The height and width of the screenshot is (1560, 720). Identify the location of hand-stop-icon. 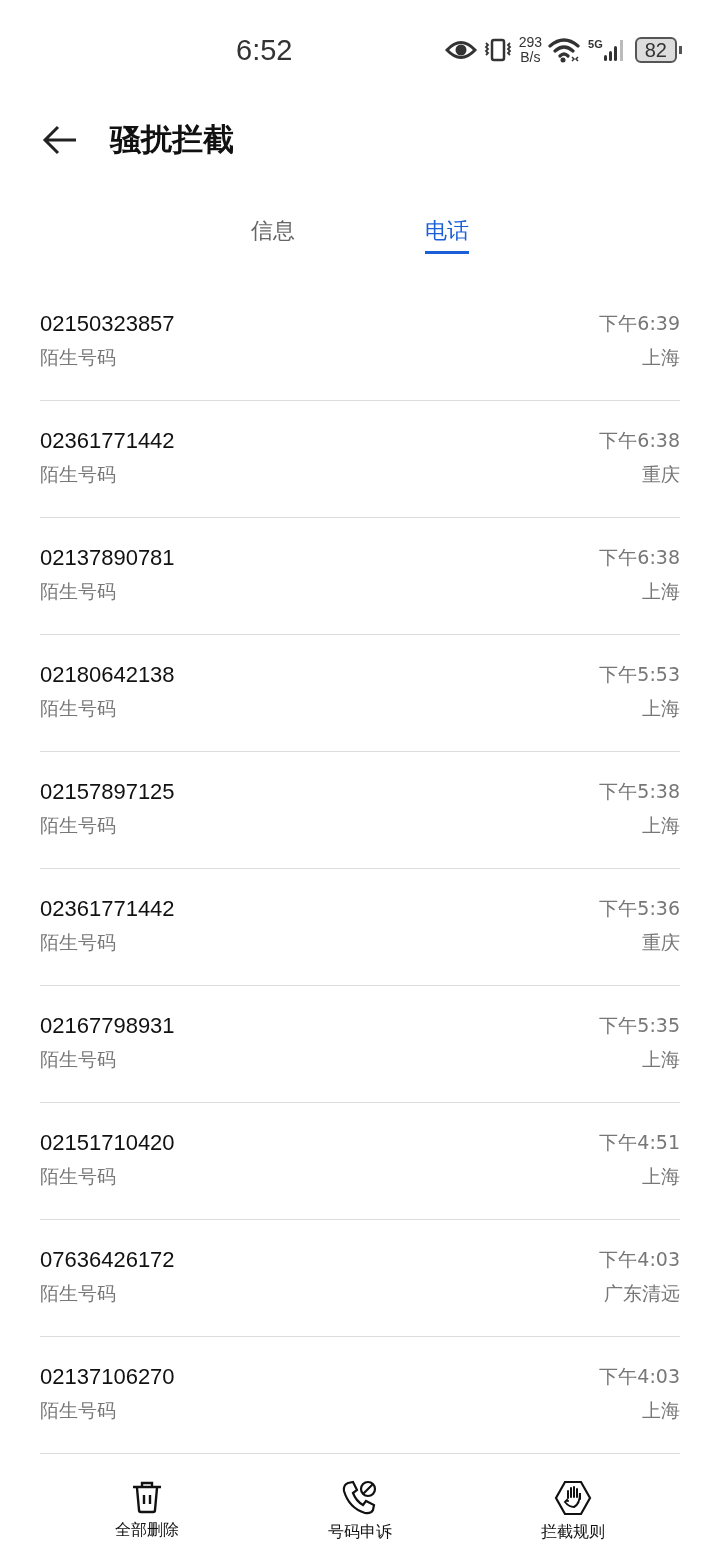
(573, 1498).